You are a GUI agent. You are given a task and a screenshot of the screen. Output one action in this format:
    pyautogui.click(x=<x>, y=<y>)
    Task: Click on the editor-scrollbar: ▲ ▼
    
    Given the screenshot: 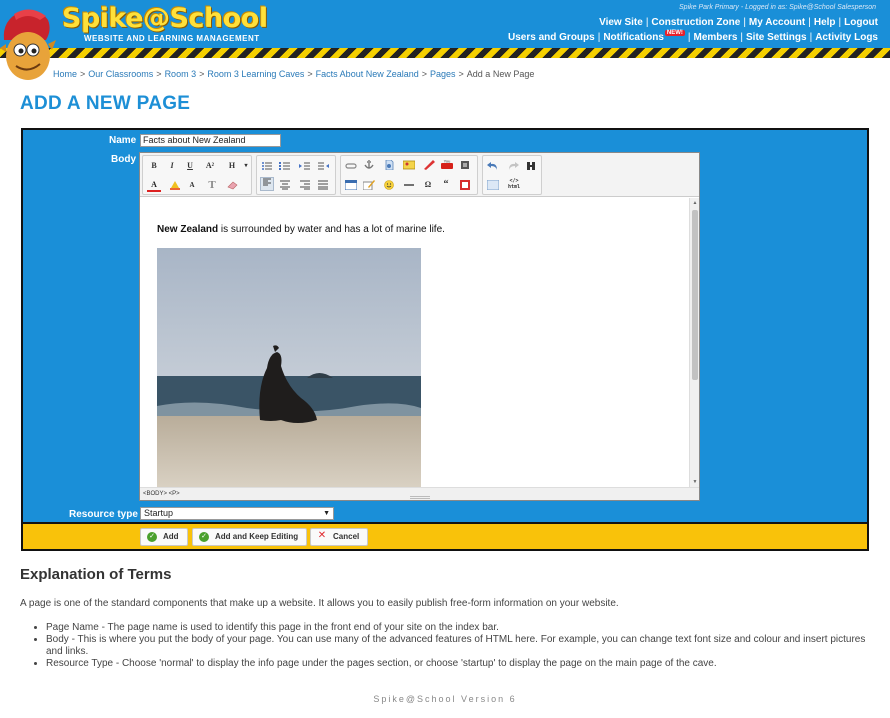 What is the action you would take?
    pyautogui.click(x=694, y=342)
    